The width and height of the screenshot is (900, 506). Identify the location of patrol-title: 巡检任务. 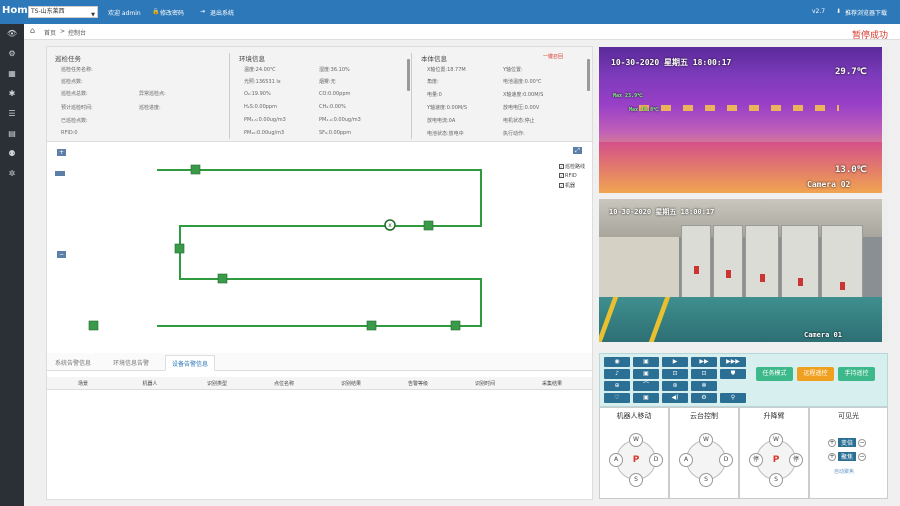
(68, 59).